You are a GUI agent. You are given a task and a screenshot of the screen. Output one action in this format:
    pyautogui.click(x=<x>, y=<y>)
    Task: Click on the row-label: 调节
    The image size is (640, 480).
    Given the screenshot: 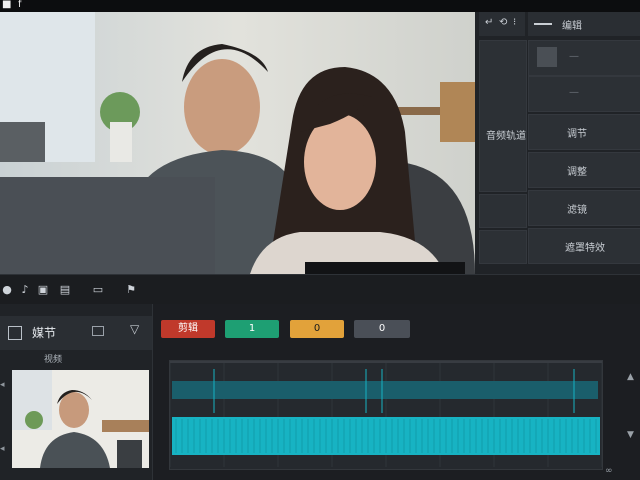 What is the action you would take?
    pyautogui.click(x=577, y=134)
    